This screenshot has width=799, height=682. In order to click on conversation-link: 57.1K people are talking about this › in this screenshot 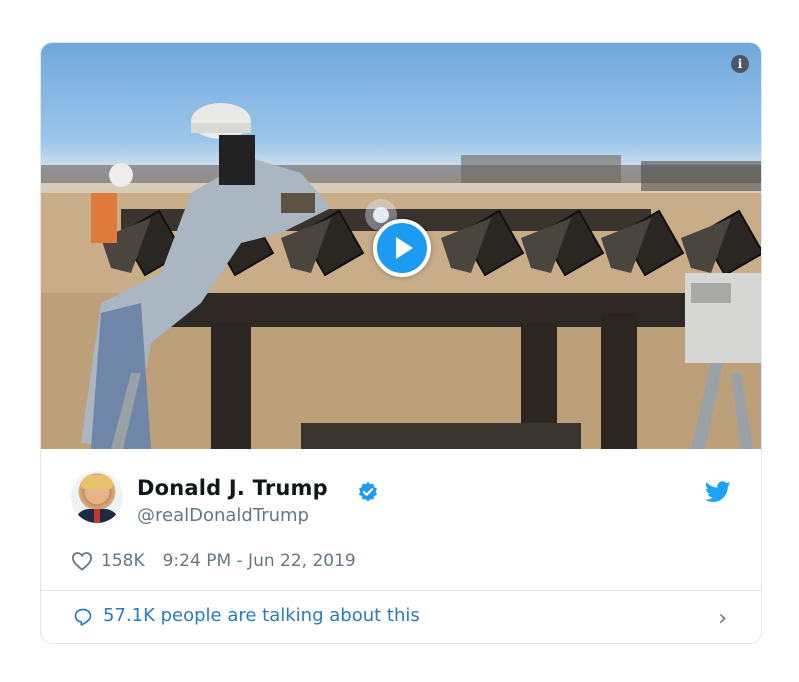, I will do `click(401, 617)`.